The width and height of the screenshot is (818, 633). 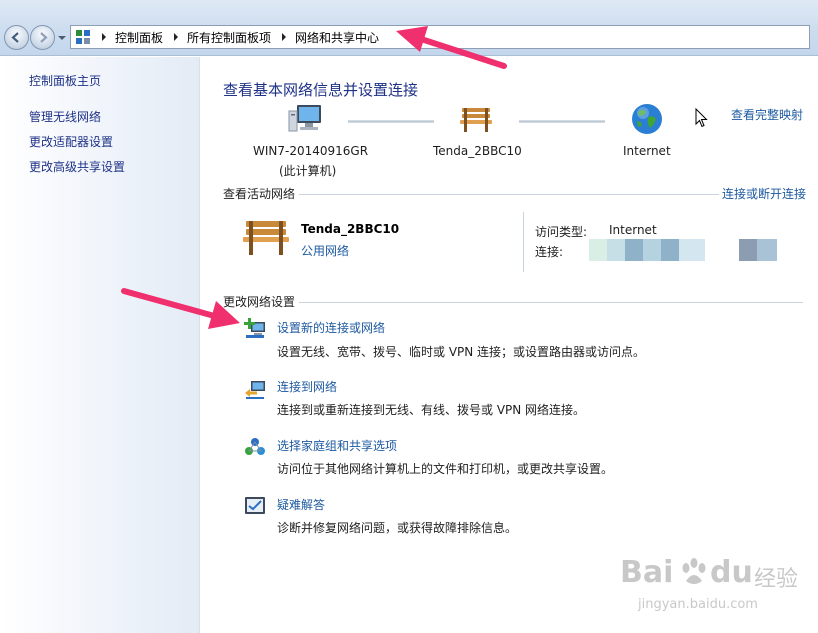 I want to click on connect-disconnect-link: 连接或断开连接, so click(x=763, y=193).